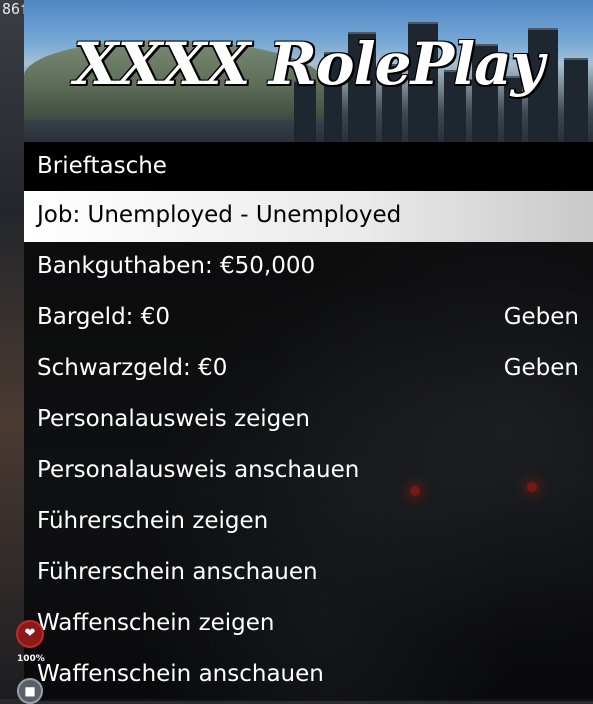 The height and width of the screenshot is (704, 593). I want to click on menu-item-label: Bargeld: €0, so click(103, 317).